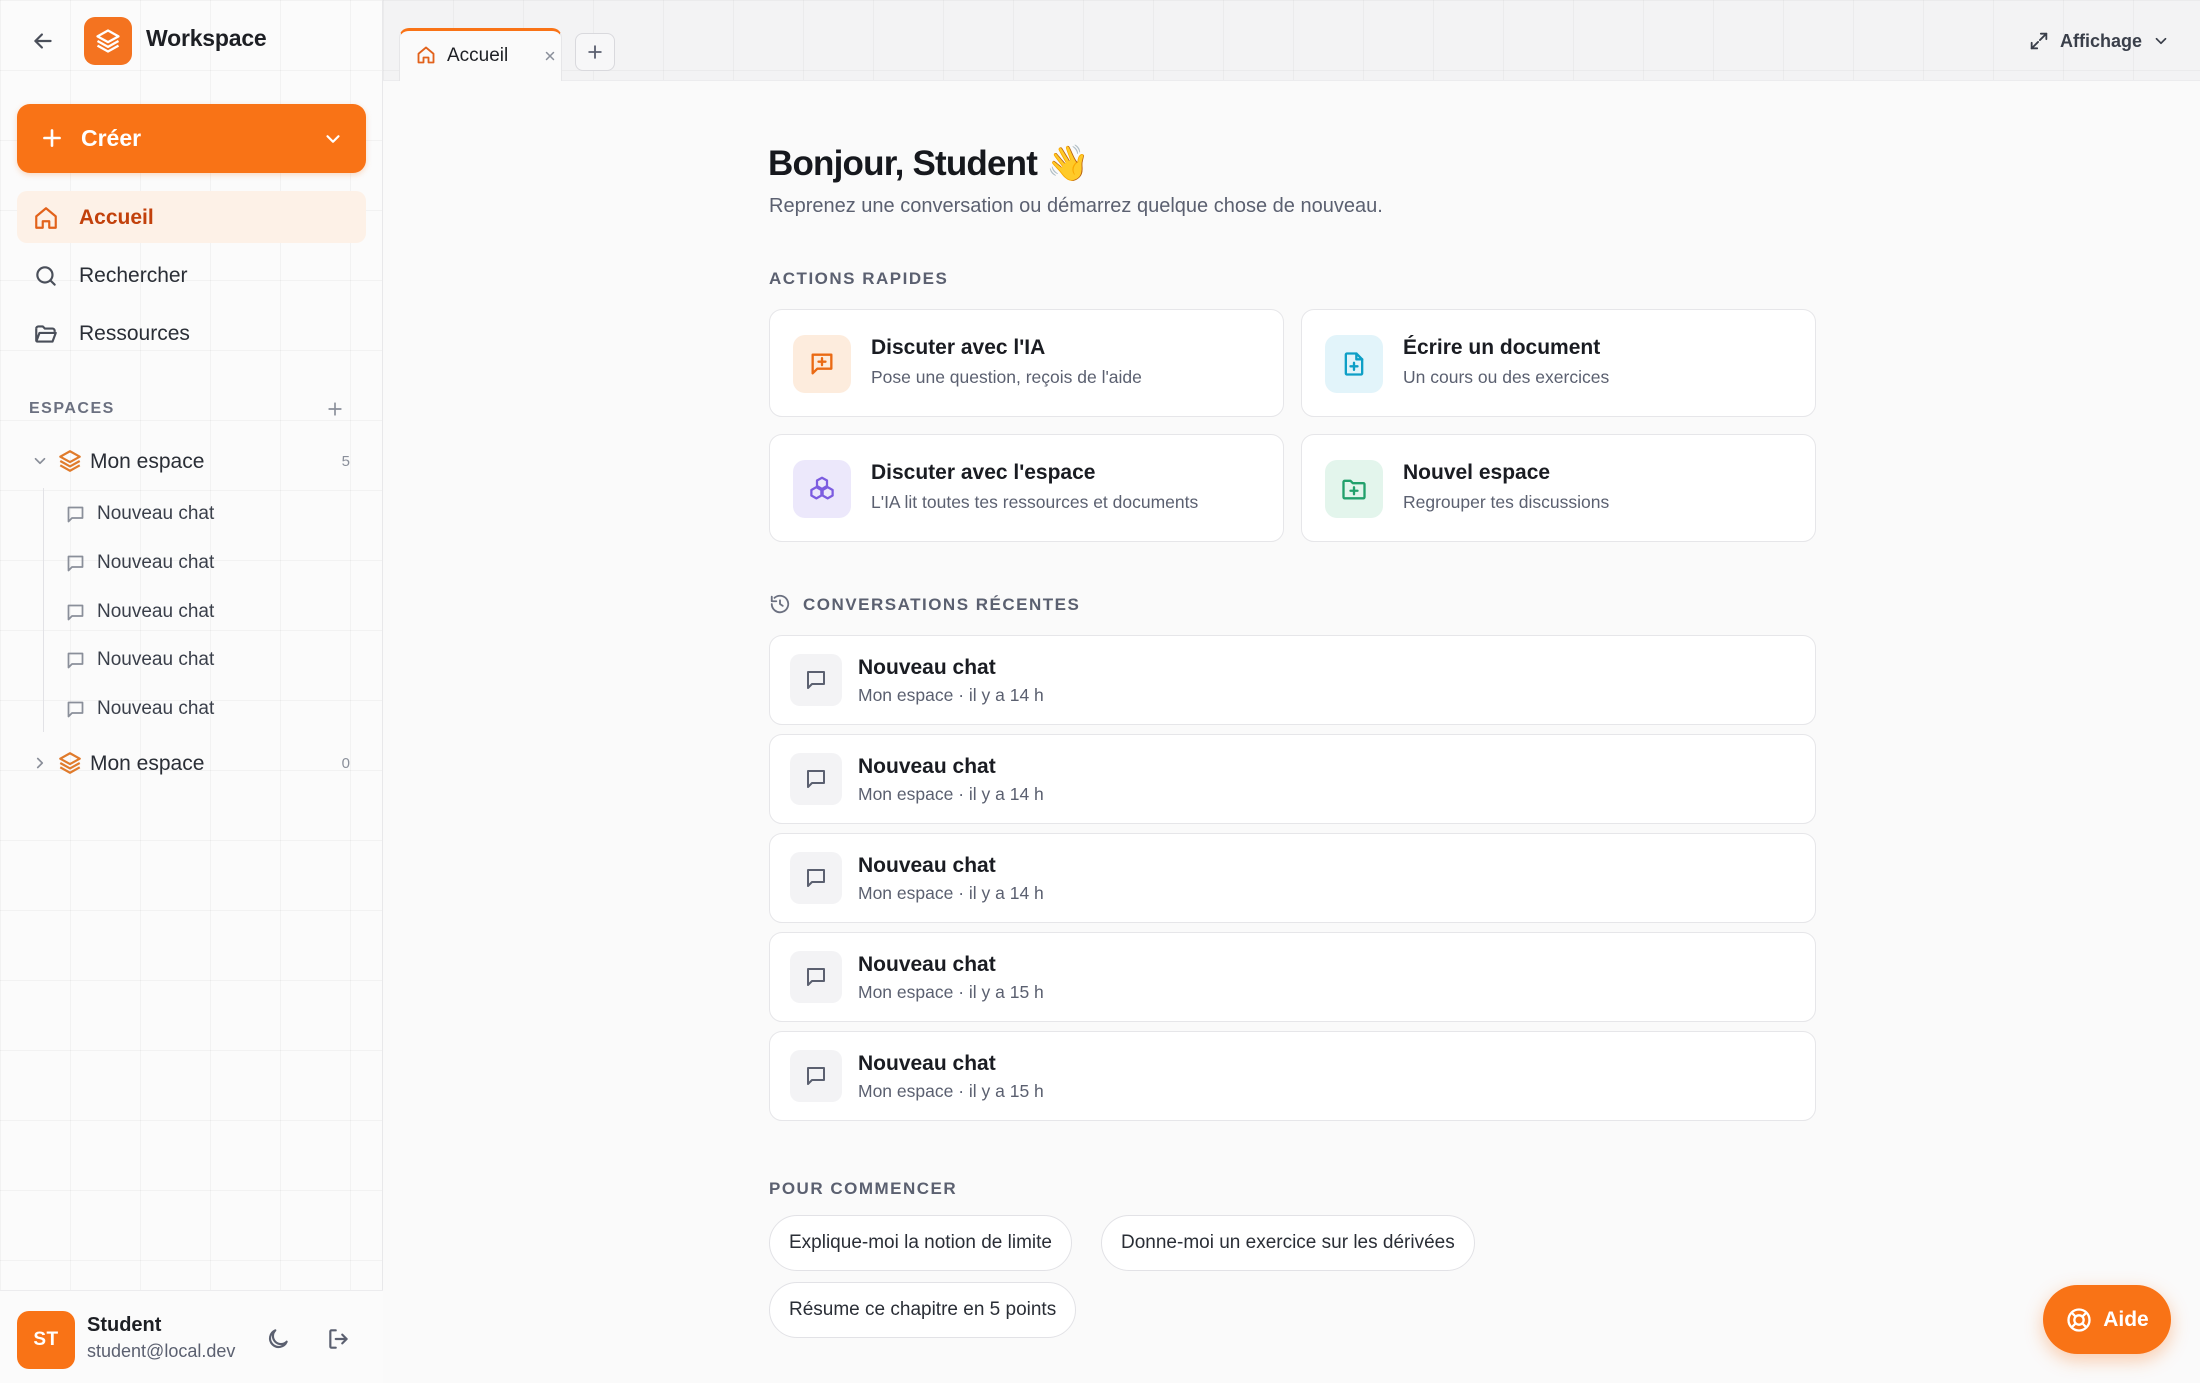 The height and width of the screenshot is (1383, 2200). I want to click on recent-conversations-header: CONVERSATIONS RÉCENTES, so click(942, 604).